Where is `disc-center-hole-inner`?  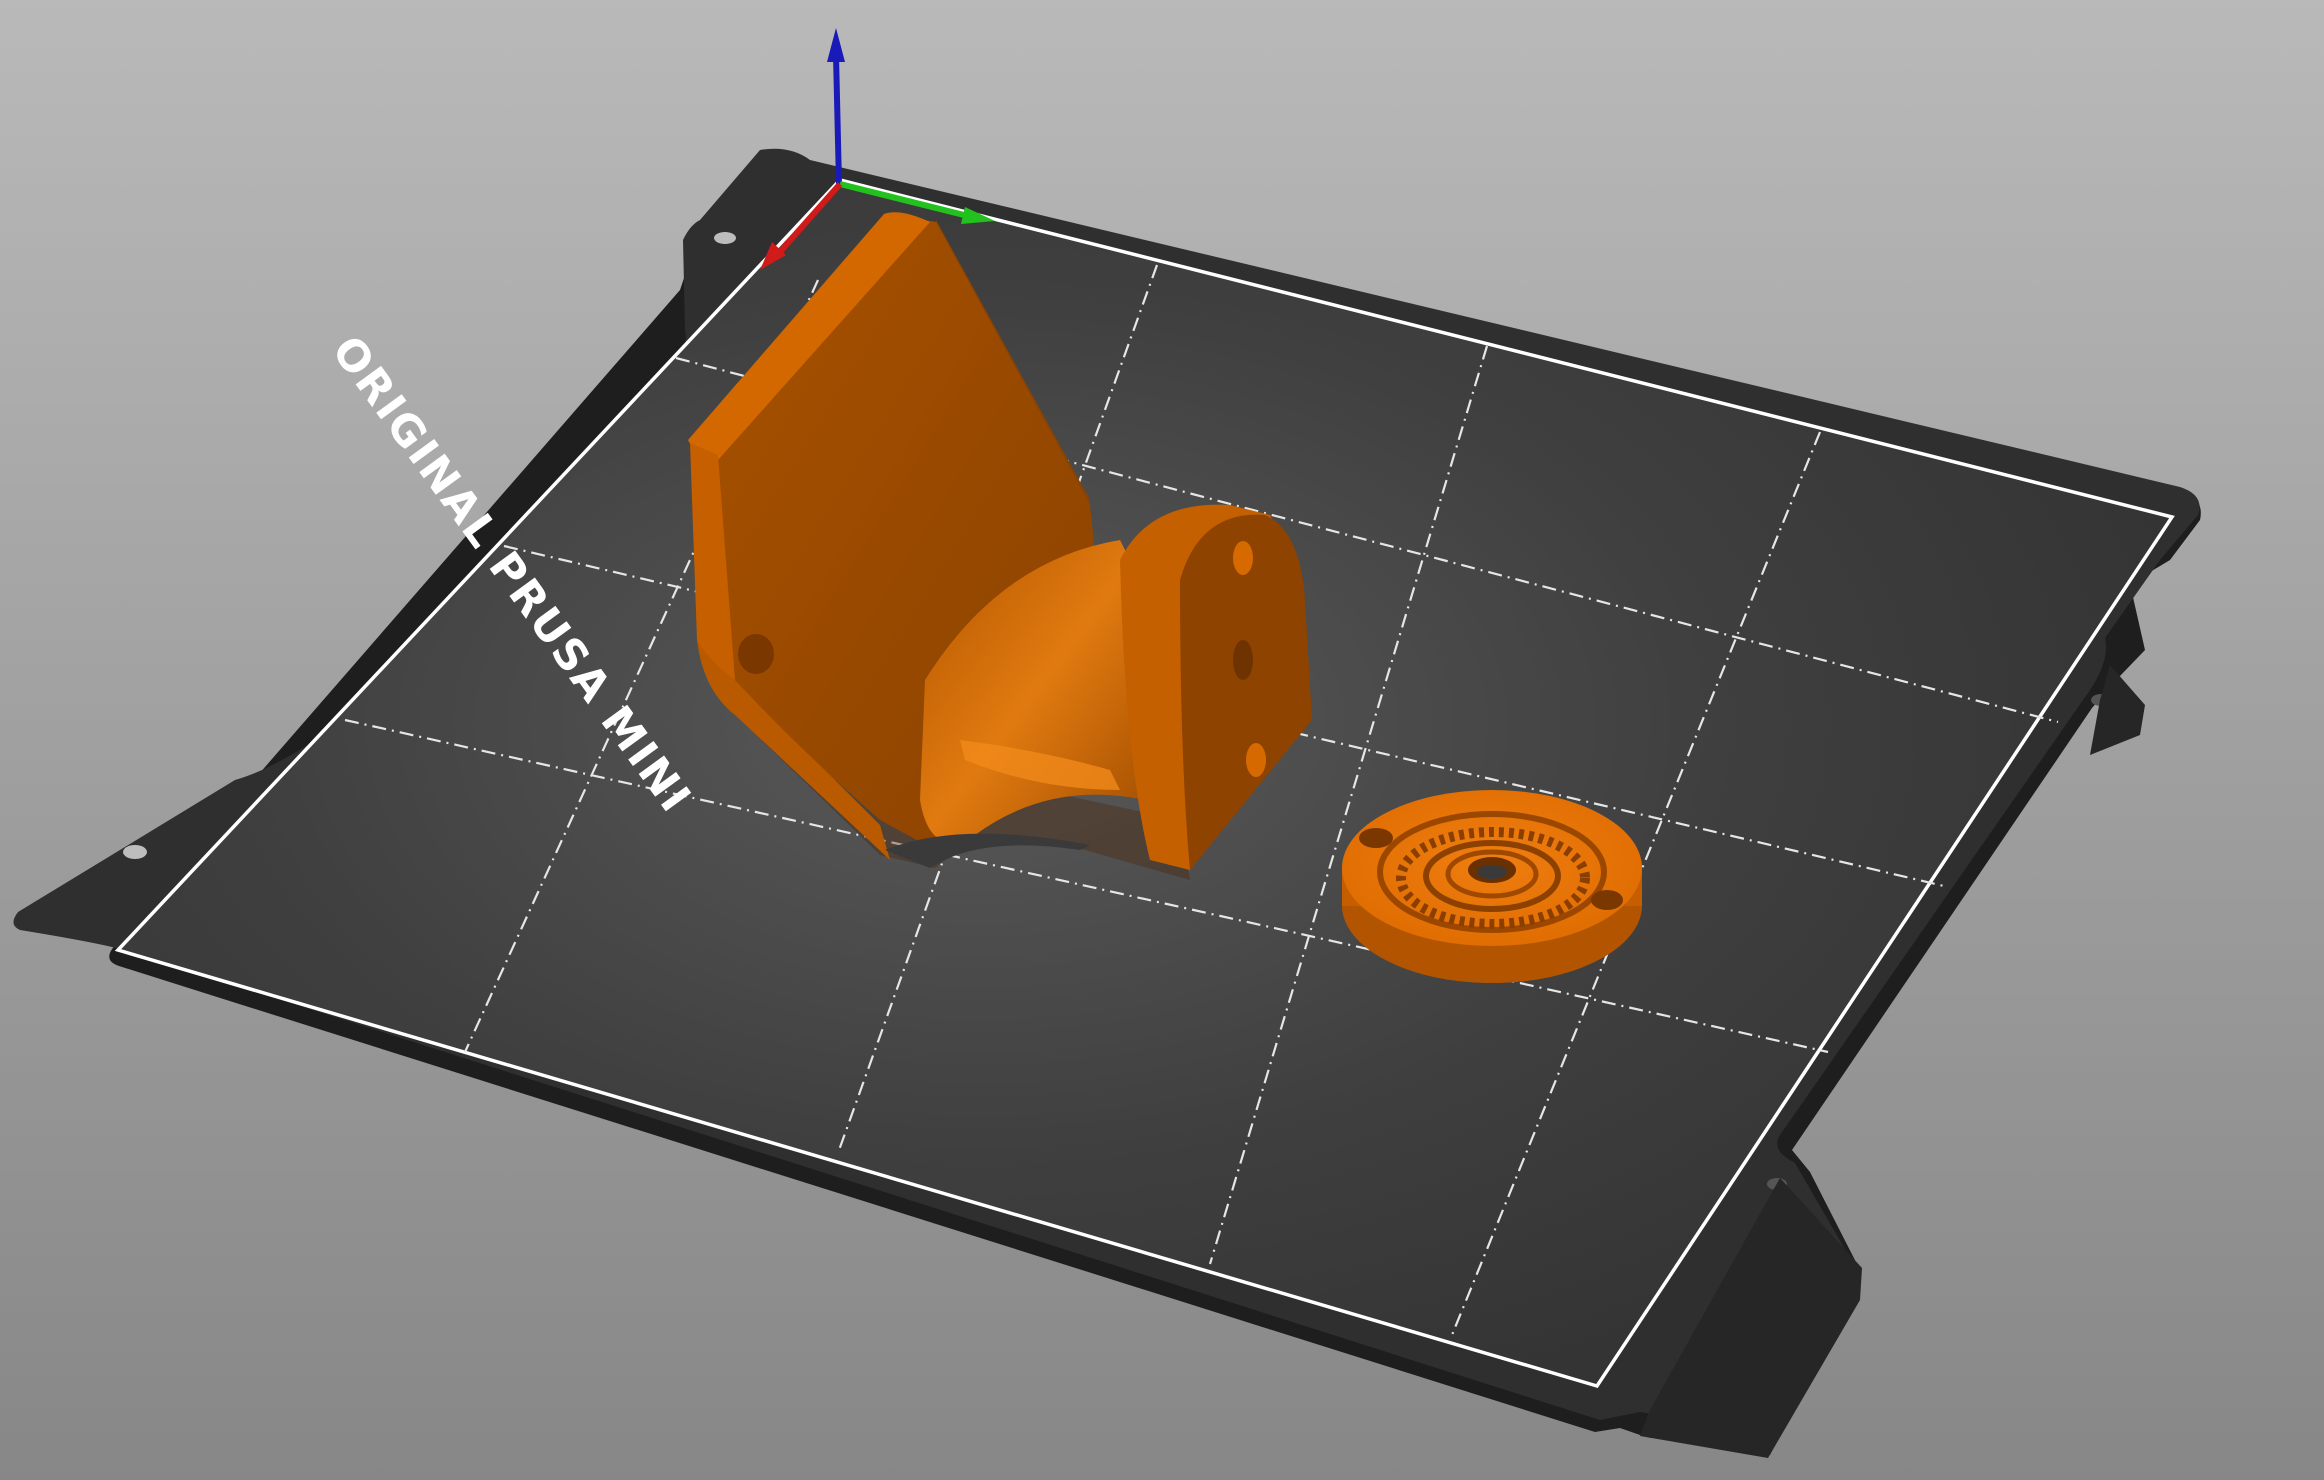
disc-center-hole-inner is located at coordinates (1492, 872).